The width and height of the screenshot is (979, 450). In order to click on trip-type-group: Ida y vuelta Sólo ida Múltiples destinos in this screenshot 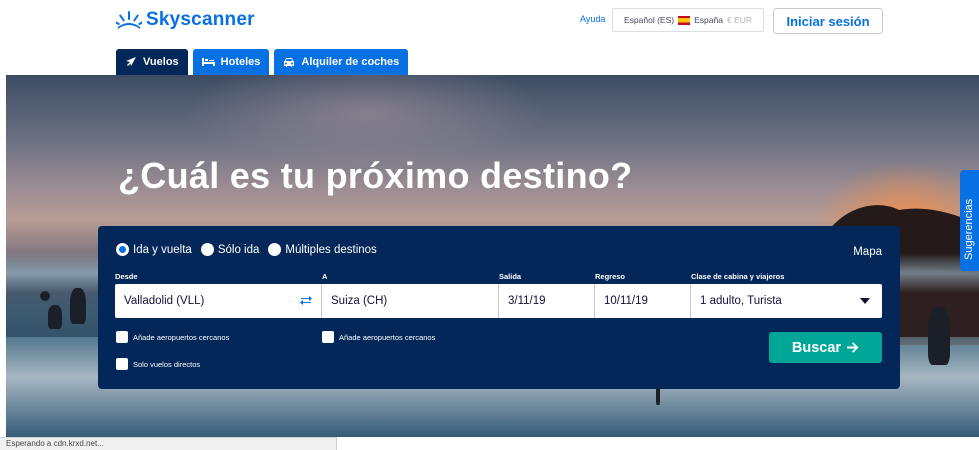, I will do `click(251, 249)`.